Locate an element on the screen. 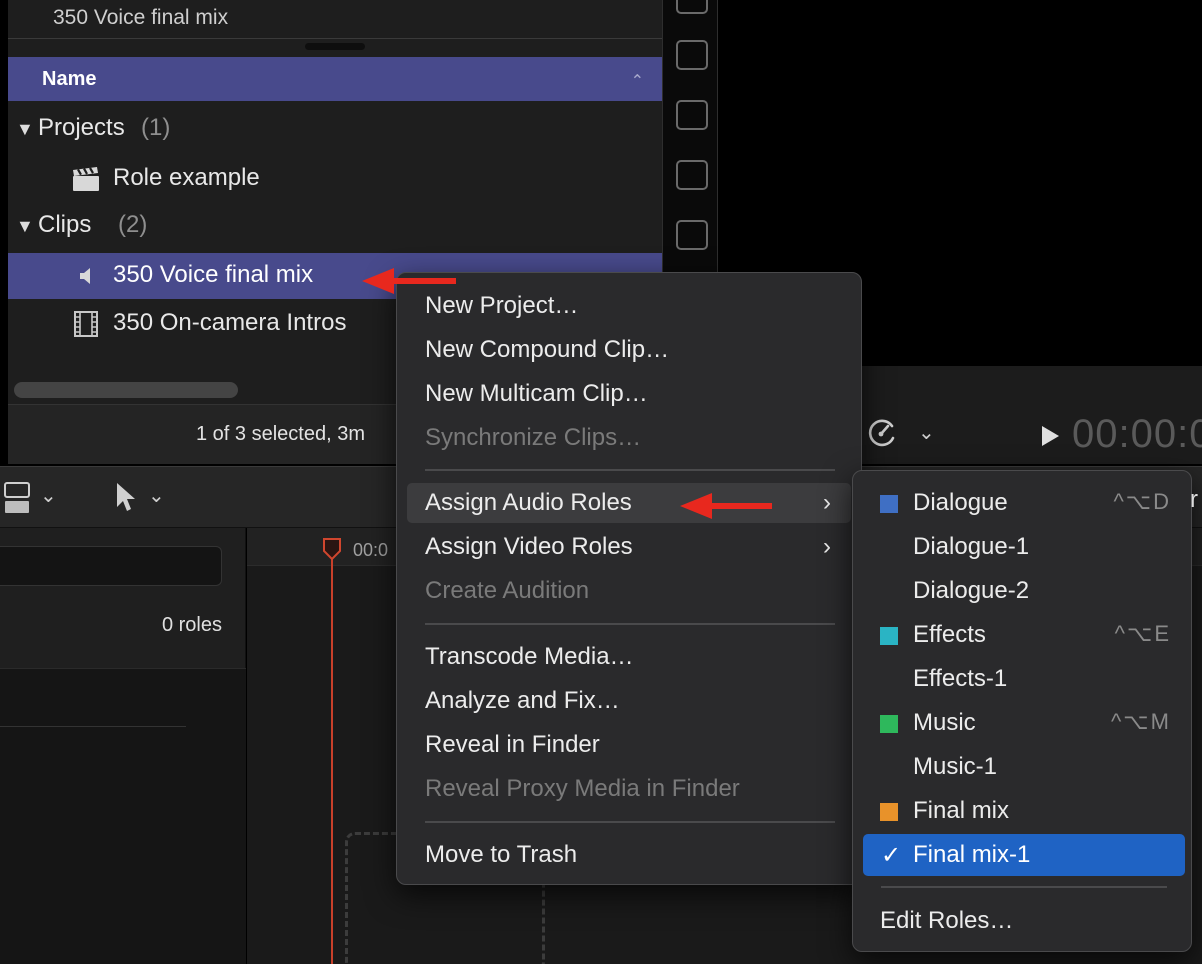  menu-item-label: Reveal in Finder is located at coordinates (512, 744).